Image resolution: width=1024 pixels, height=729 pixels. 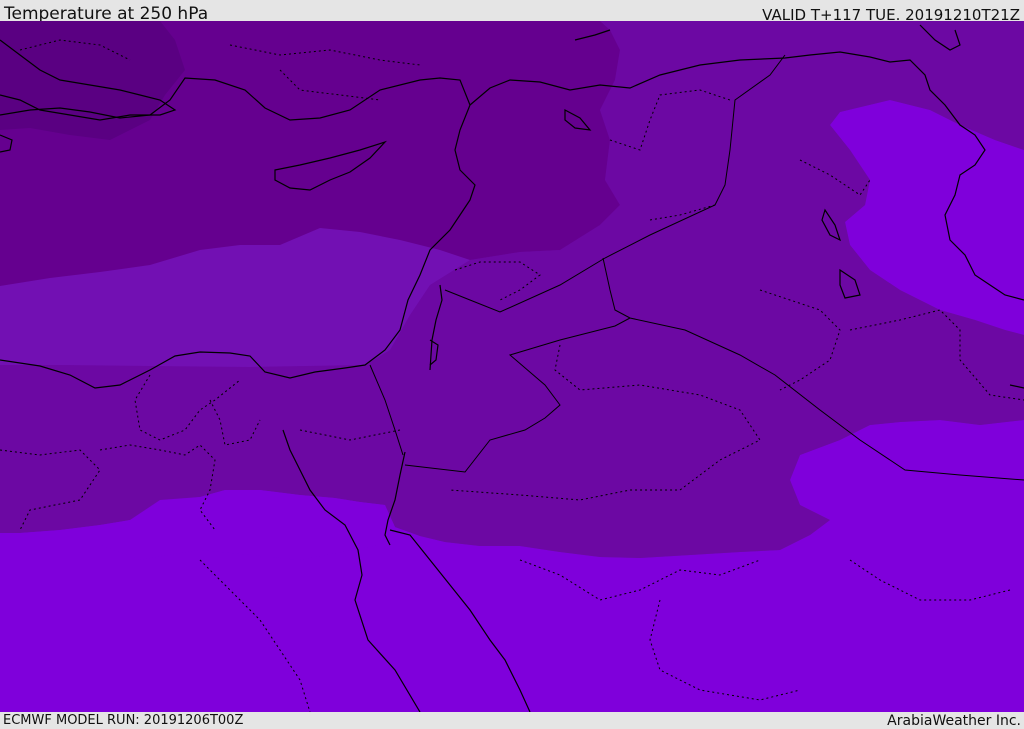 What do you see at coordinates (123, 720) in the screenshot?
I see `model-run: ECMWF MODEL RUN: 20191206T00Z` at bounding box center [123, 720].